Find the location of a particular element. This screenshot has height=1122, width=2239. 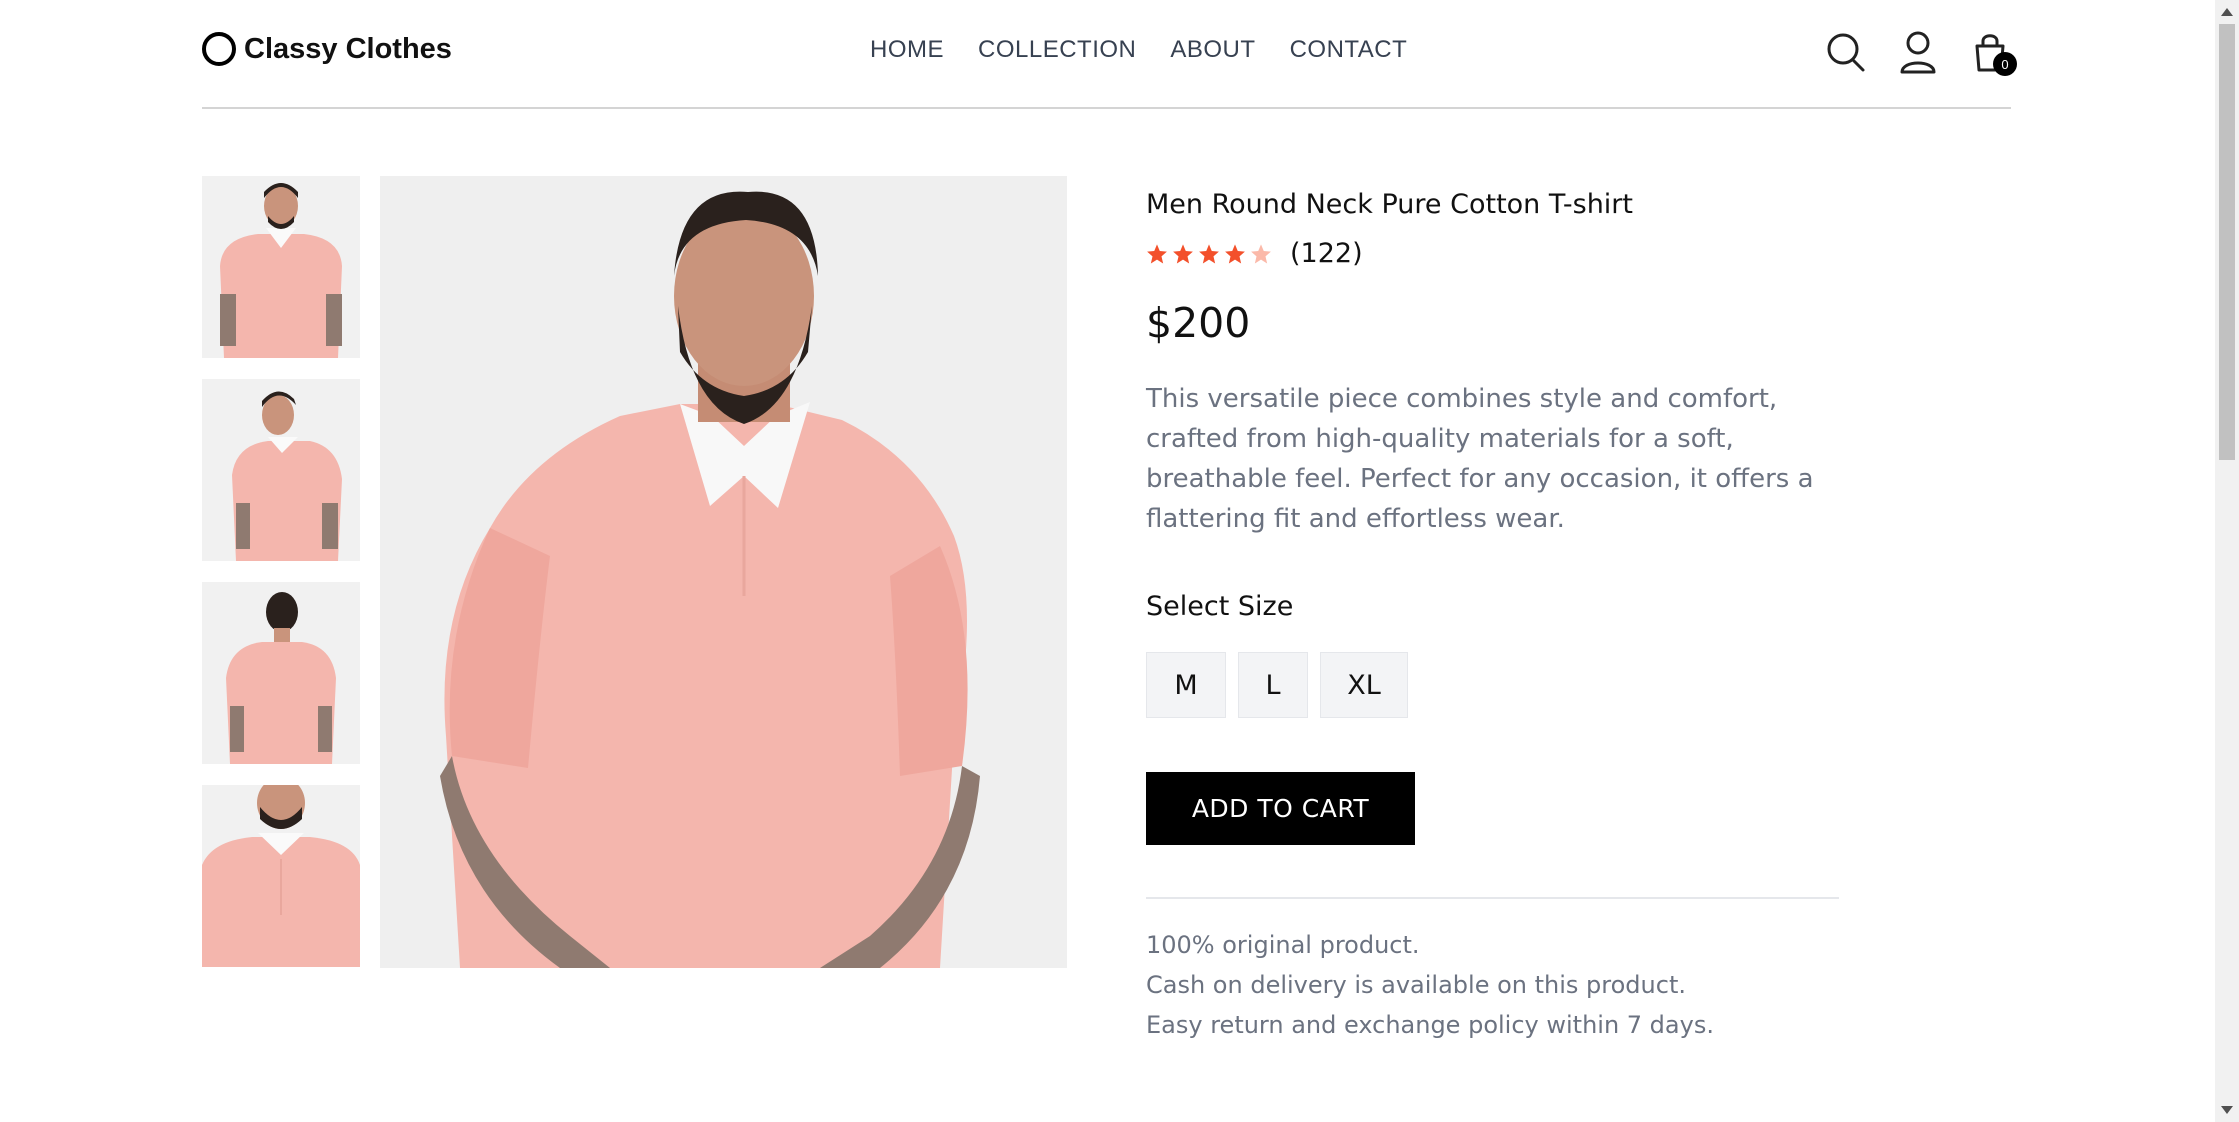

size-options: M L XL is located at coordinates (1492, 685).